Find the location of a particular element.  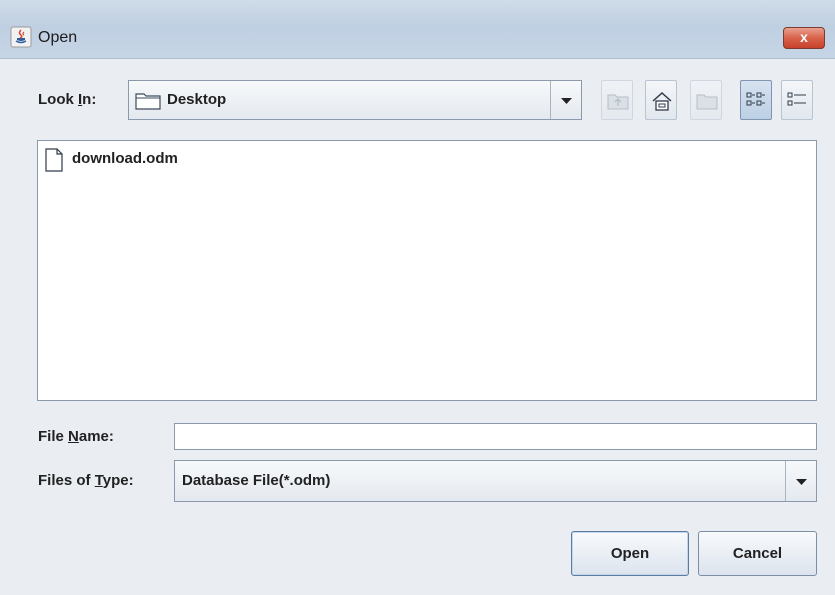

file-name-label: File Name: is located at coordinates (76, 436).